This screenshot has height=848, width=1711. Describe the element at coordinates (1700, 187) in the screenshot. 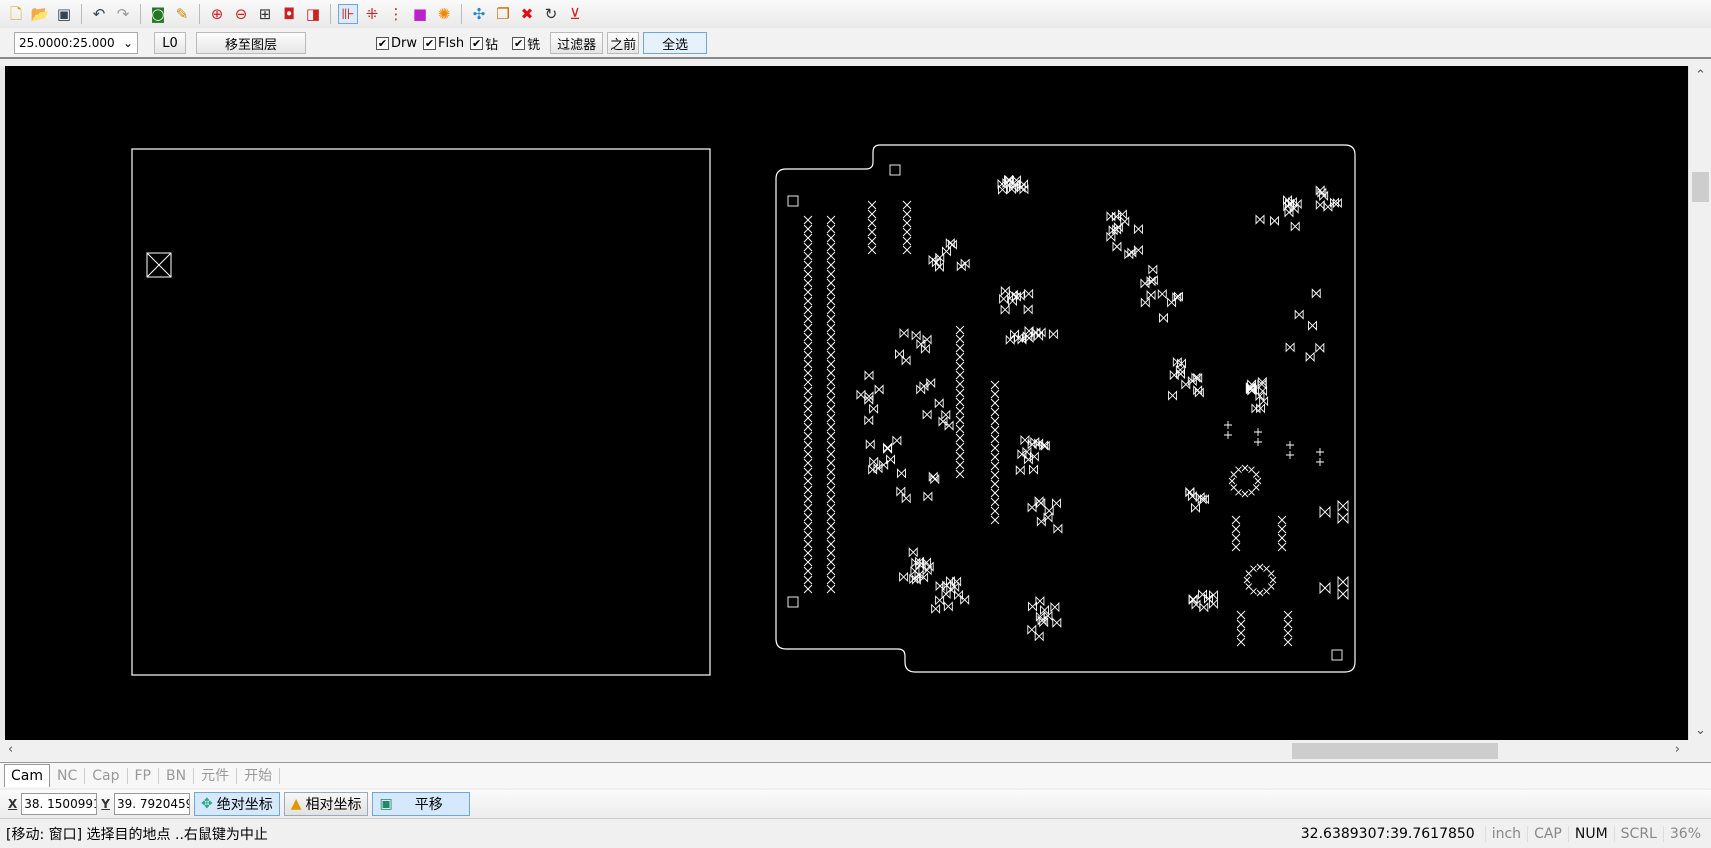

I see `vertical-scroll-thumb` at that location.